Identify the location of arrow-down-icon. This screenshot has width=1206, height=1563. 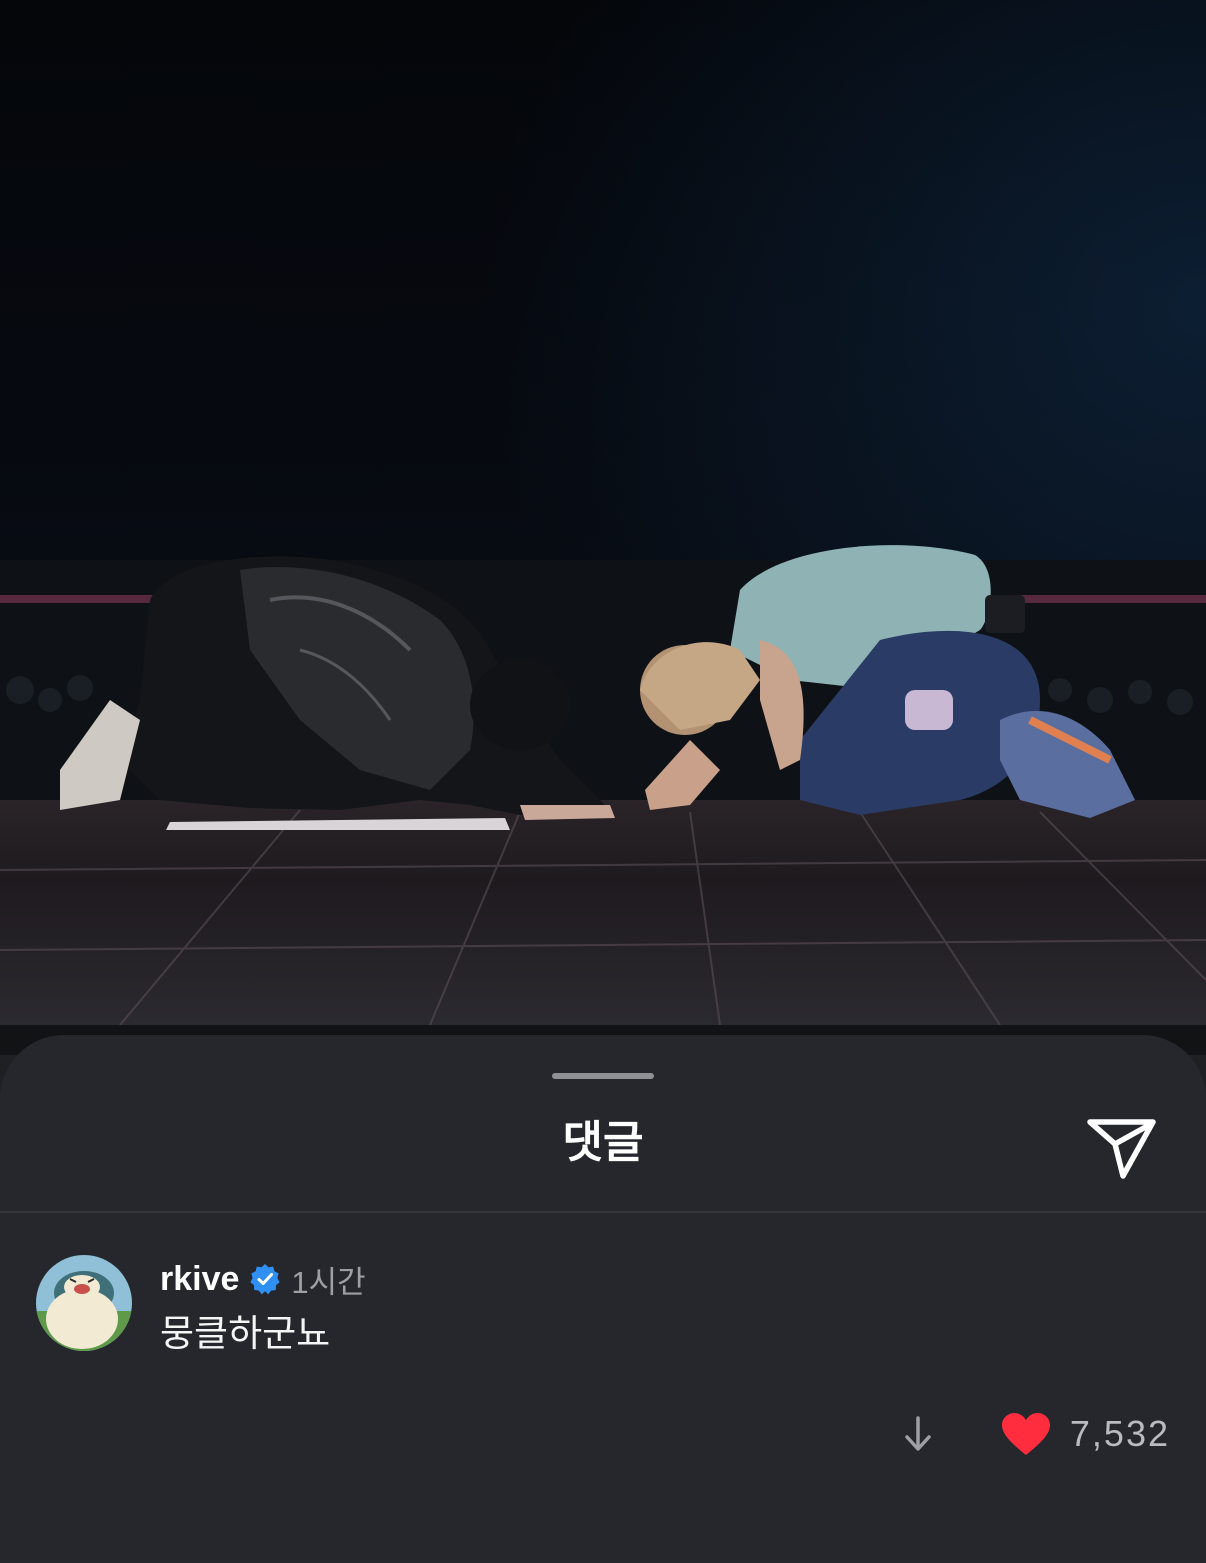
(918, 1433).